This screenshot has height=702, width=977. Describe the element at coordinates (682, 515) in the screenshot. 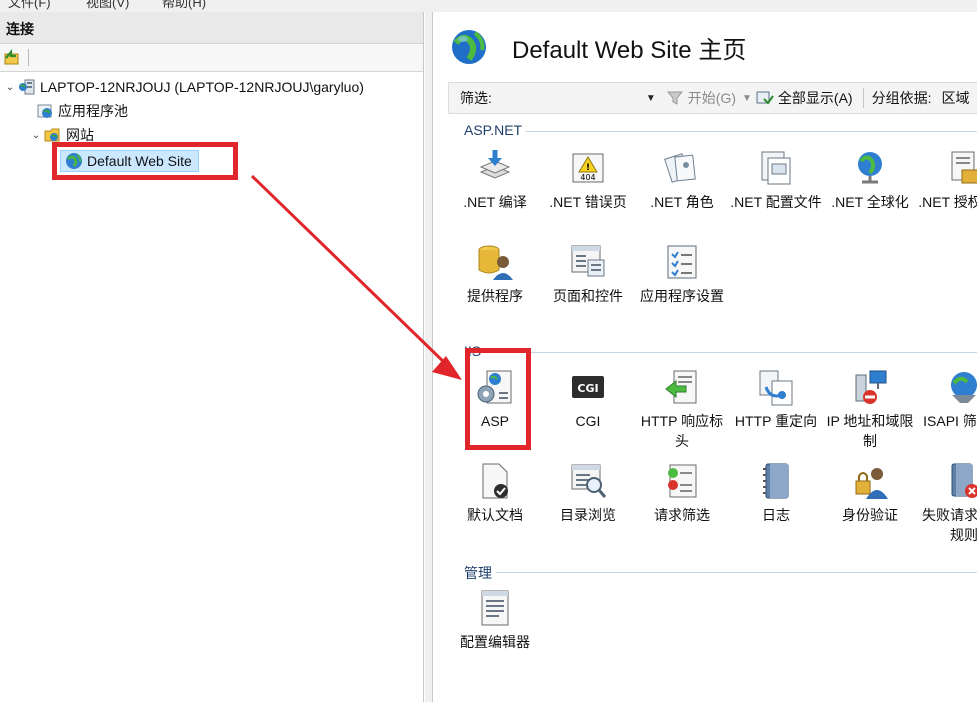

I see `feature-label: 请求筛选` at that location.